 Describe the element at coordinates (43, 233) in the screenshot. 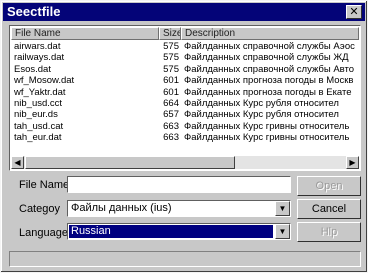

I see `language-label: Language` at that location.